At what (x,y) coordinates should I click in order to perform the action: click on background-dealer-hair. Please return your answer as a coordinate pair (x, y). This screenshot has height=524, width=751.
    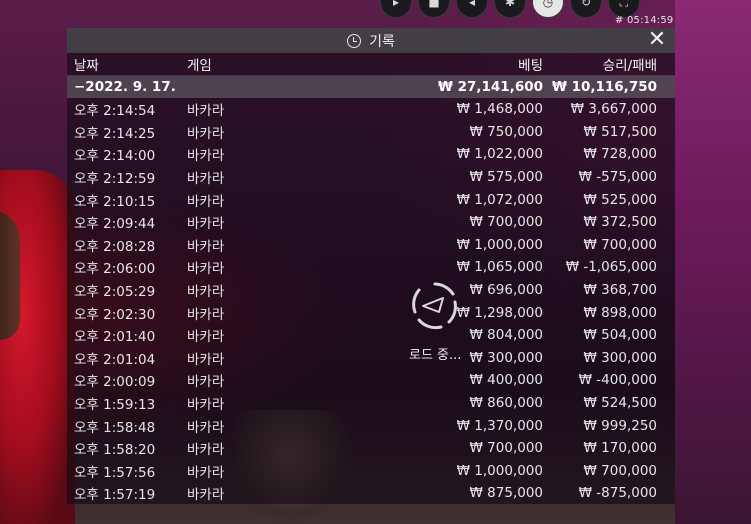
    Looking at the image, I should click on (10, 275).